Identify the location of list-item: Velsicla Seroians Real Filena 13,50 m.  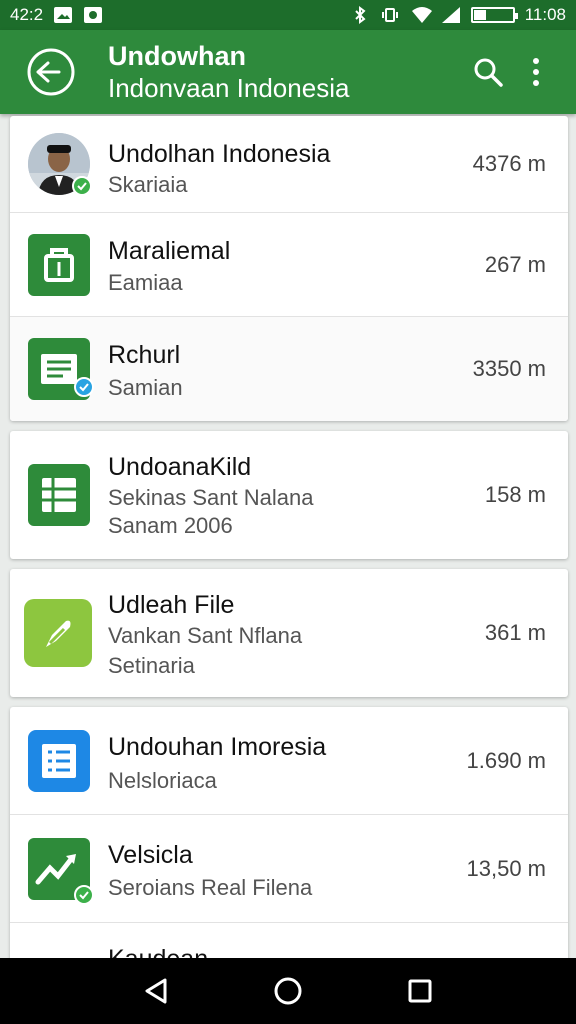
(289, 869).